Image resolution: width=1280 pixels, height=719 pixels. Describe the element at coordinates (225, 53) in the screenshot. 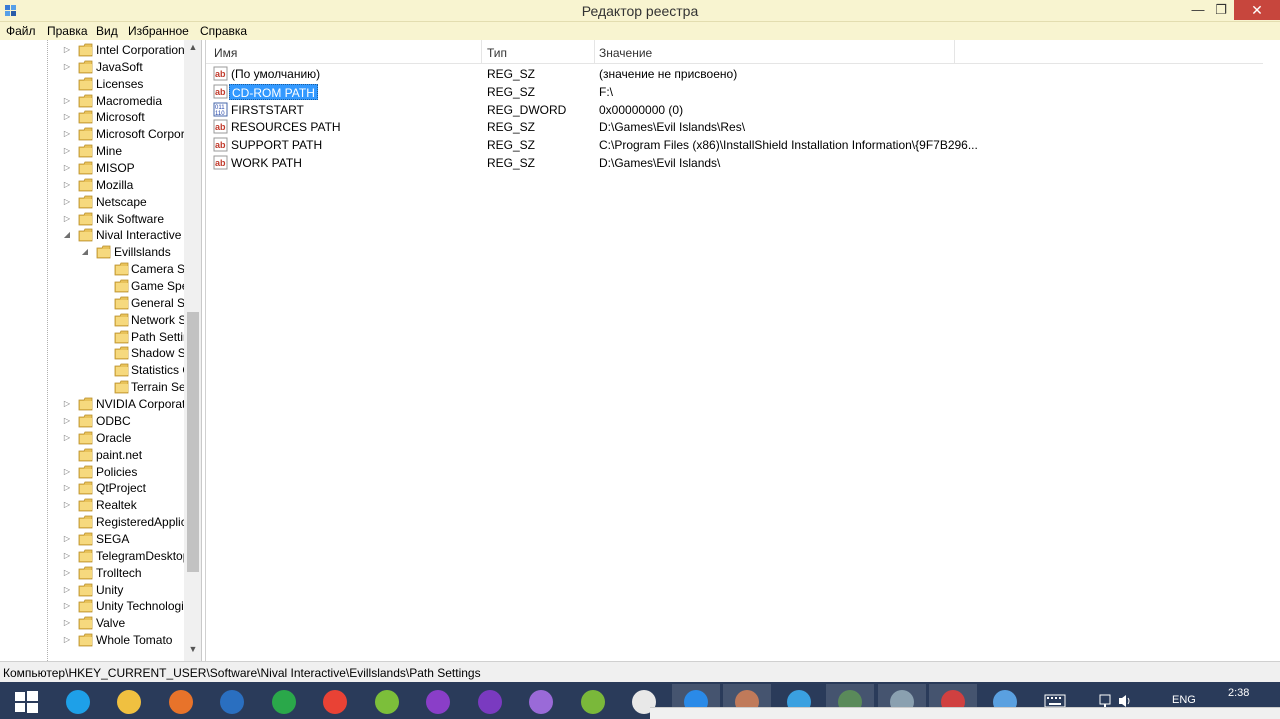

I see `column-name-header: Имя` at that location.